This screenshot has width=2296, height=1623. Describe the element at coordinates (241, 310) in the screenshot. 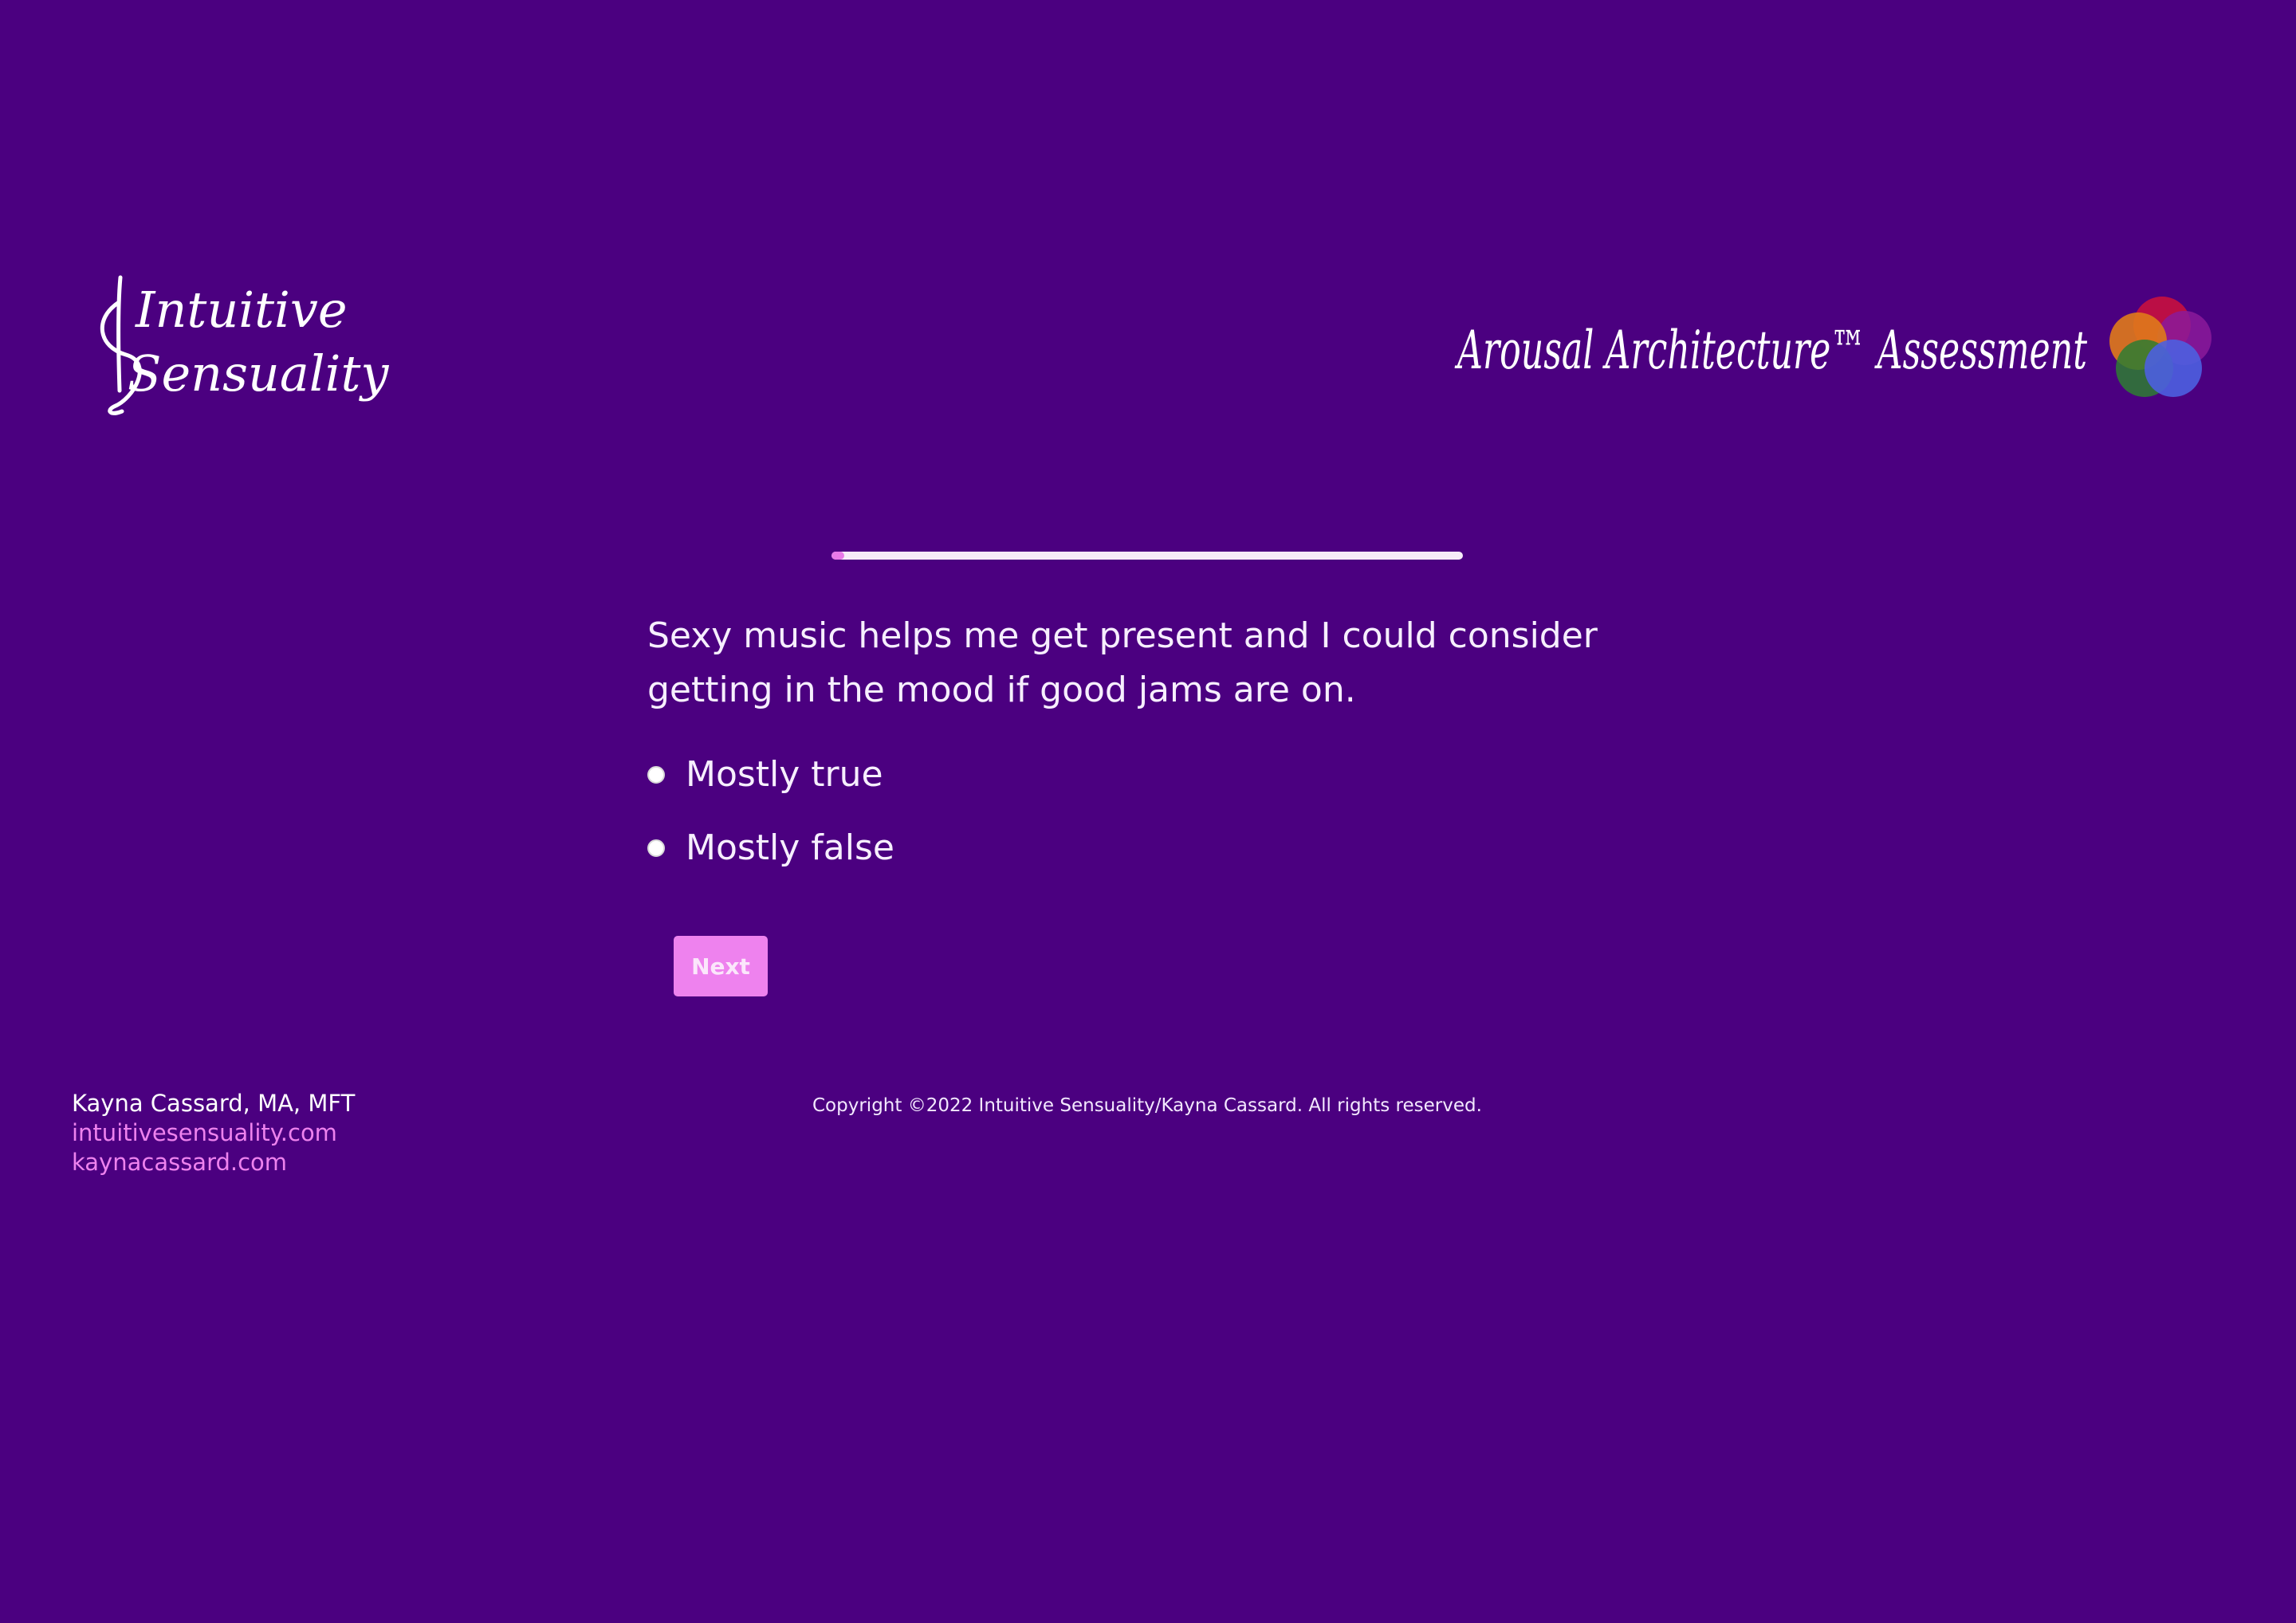

I see `logo-text-line1: Intuitive` at that location.